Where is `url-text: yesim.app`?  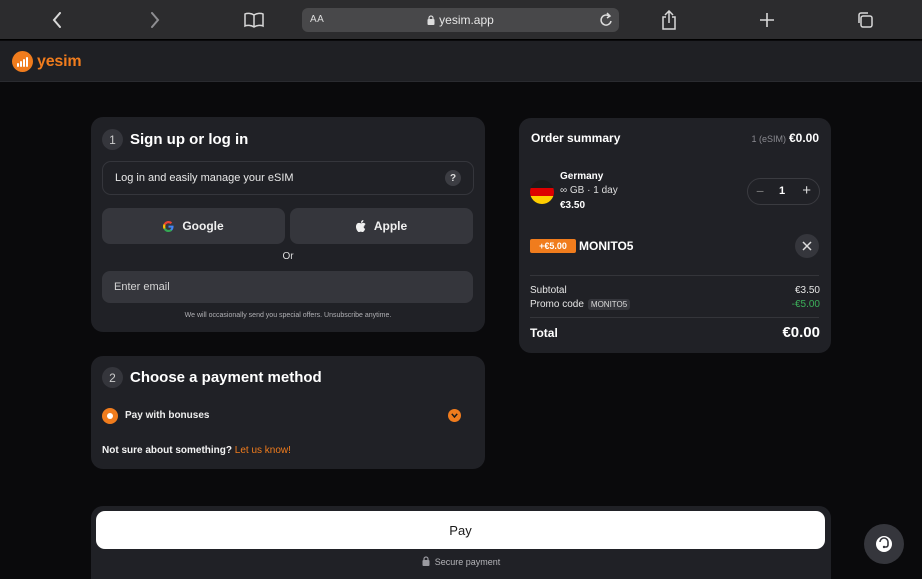
url-text: yesim.app is located at coordinates (466, 20).